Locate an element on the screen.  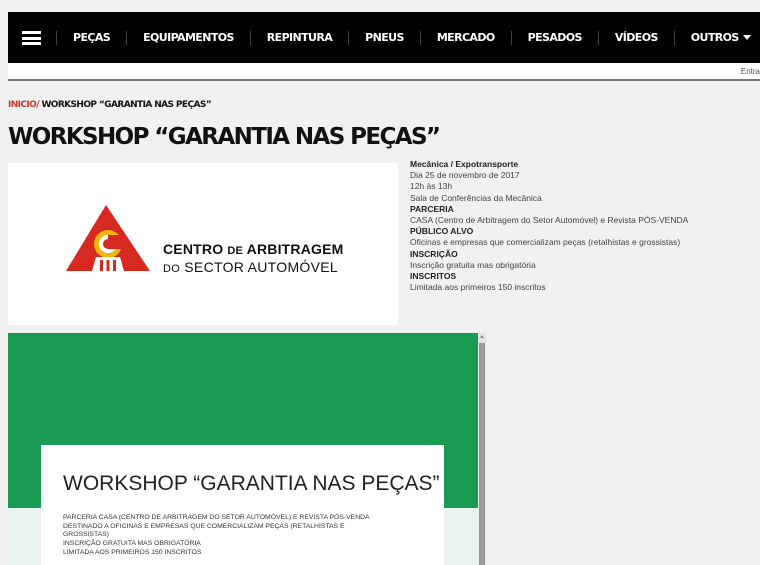
sub-header-bar: Entra is located at coordinates (384, 72).